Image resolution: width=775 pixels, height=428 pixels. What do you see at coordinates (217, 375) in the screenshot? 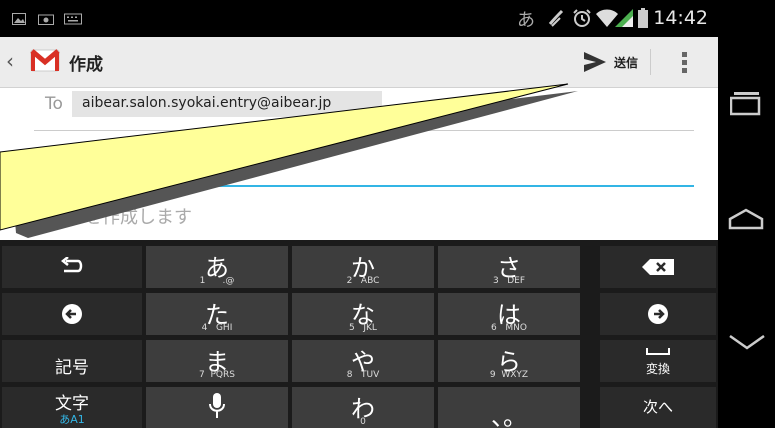
I see `key-sub-label: 7 PQRS` at bounding box center [217, 375].